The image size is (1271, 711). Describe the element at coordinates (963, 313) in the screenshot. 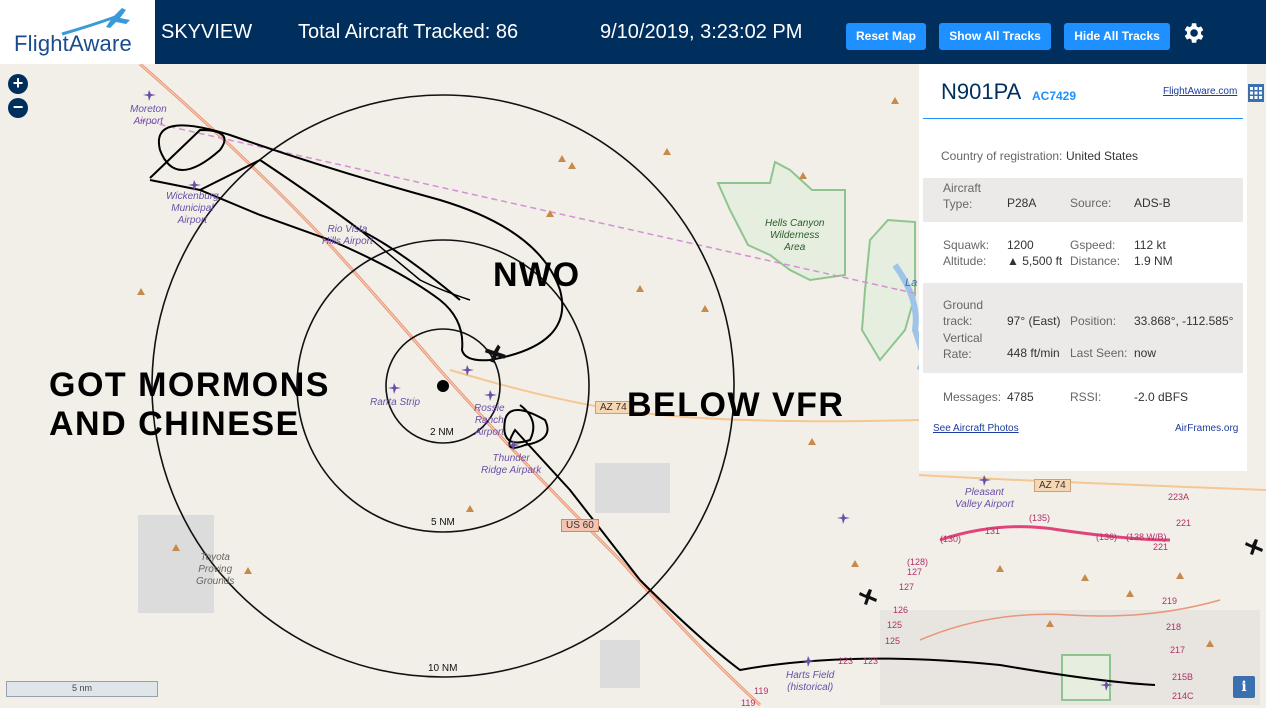

I see `track-label: Ground track:` at that location.